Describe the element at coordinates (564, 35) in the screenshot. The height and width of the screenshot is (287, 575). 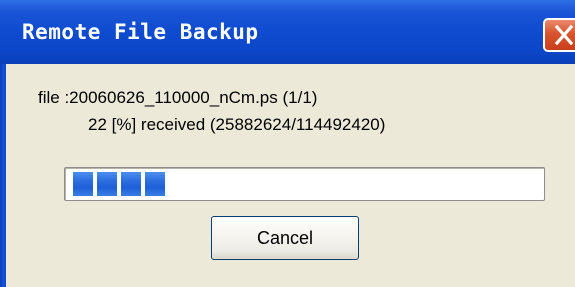
I see `close-icon` at that location.